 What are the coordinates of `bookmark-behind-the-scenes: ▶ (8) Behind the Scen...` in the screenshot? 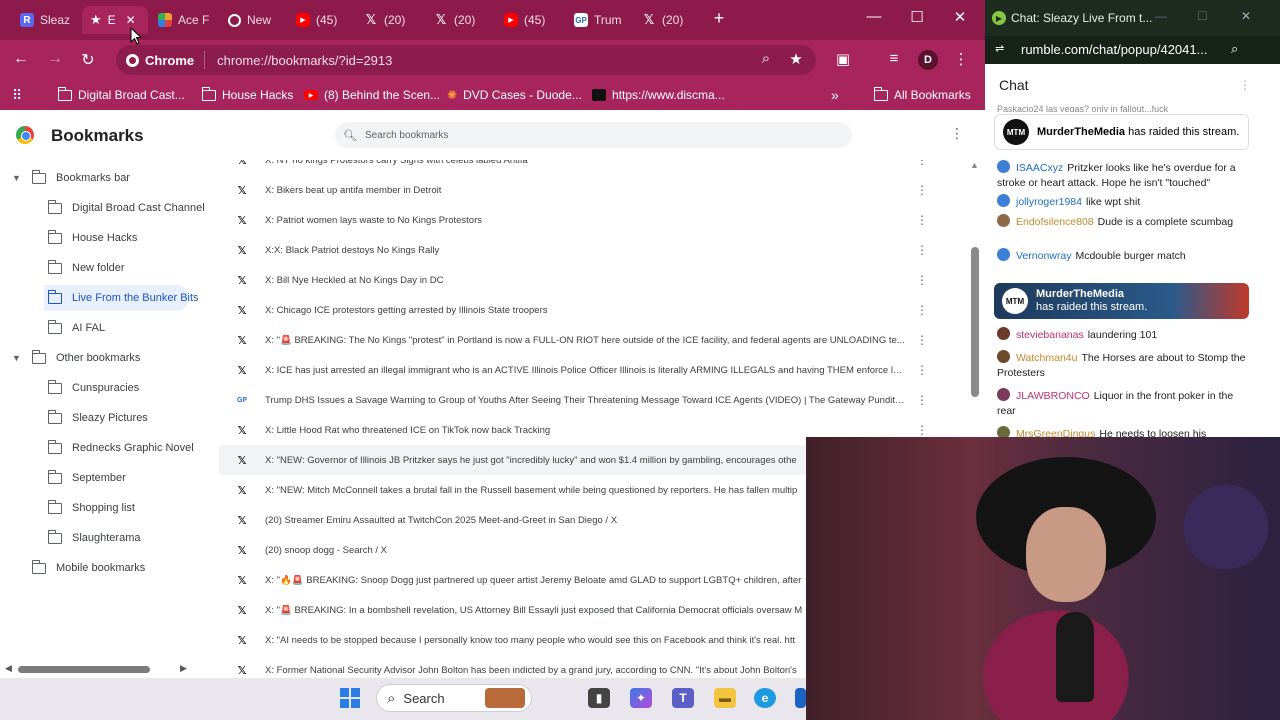 It's located at (372, 95).